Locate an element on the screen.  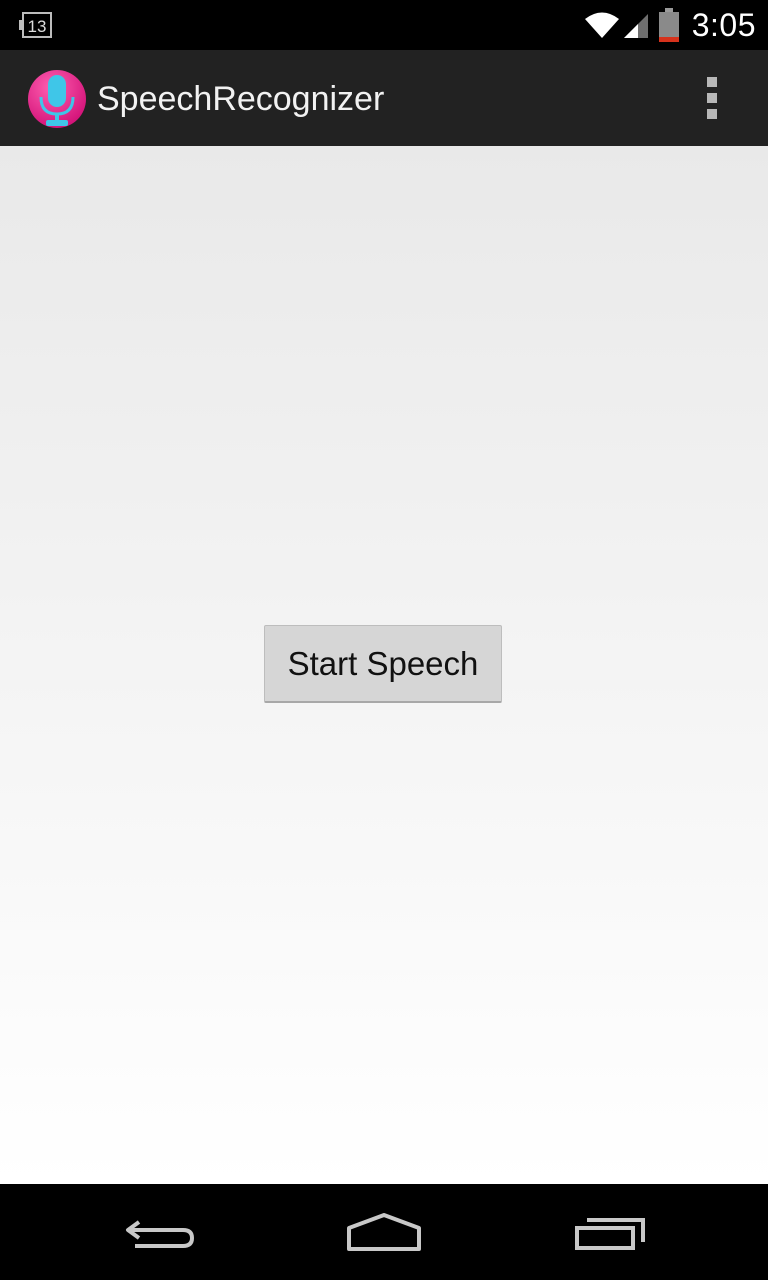
notification-count-icon: 13 is located at coordinates (36, 25).